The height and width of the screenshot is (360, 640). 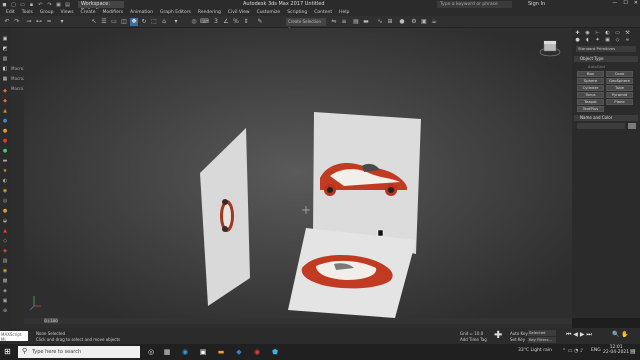 What do you see at coordinates (607, 33) in the screenshot?
I see `motion-tab-icon: ◐` at bounding box center [607, 33].